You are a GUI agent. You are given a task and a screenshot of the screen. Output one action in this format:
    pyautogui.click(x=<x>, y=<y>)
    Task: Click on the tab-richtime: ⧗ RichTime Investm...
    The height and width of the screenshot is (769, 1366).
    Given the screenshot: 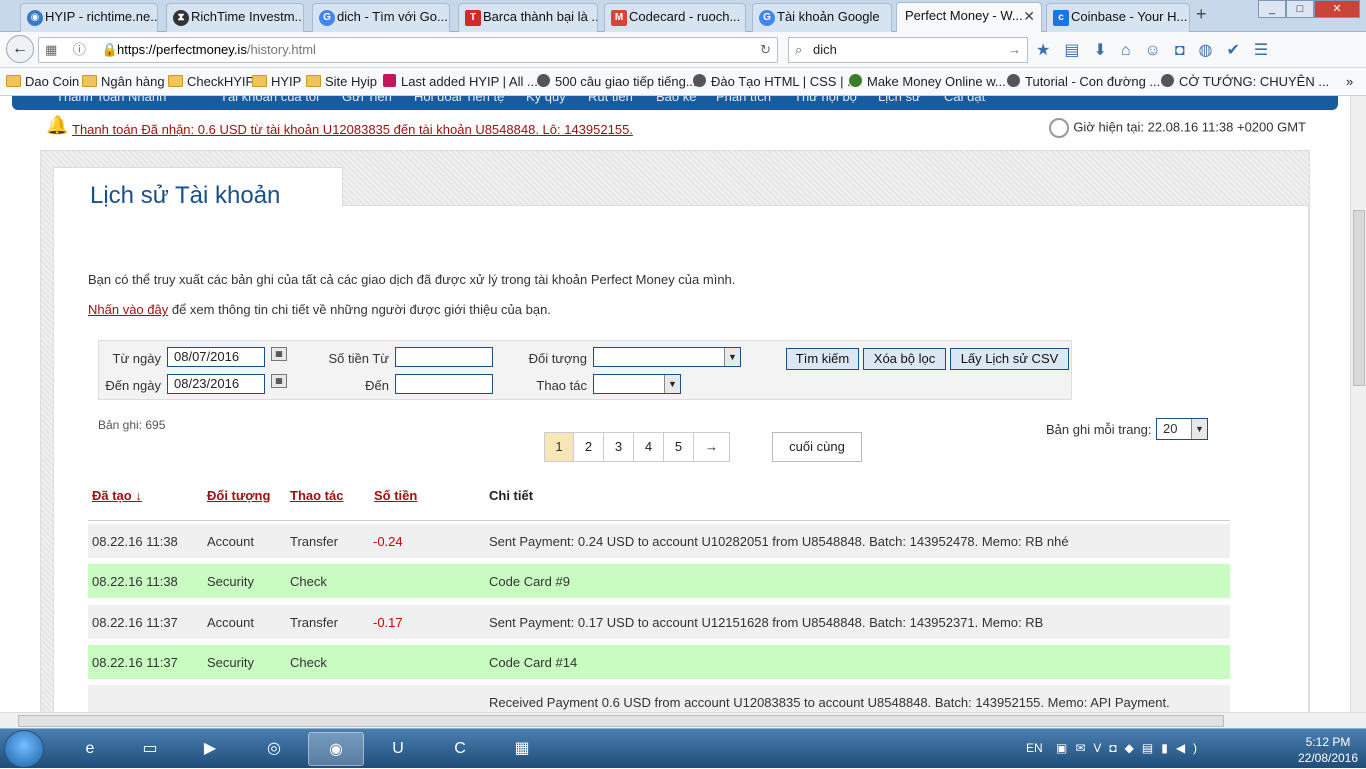 What is the action you would take?
    pyautogui.click(x=235, y=17)
    